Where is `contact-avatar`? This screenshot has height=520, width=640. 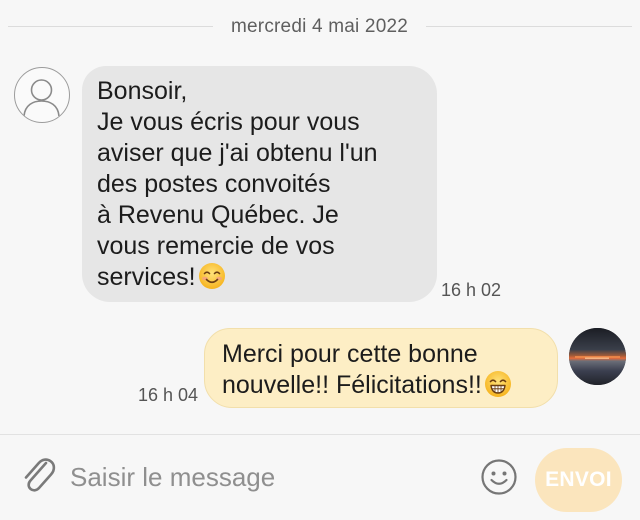 contact-avatar is located at coordinates (42, 95).